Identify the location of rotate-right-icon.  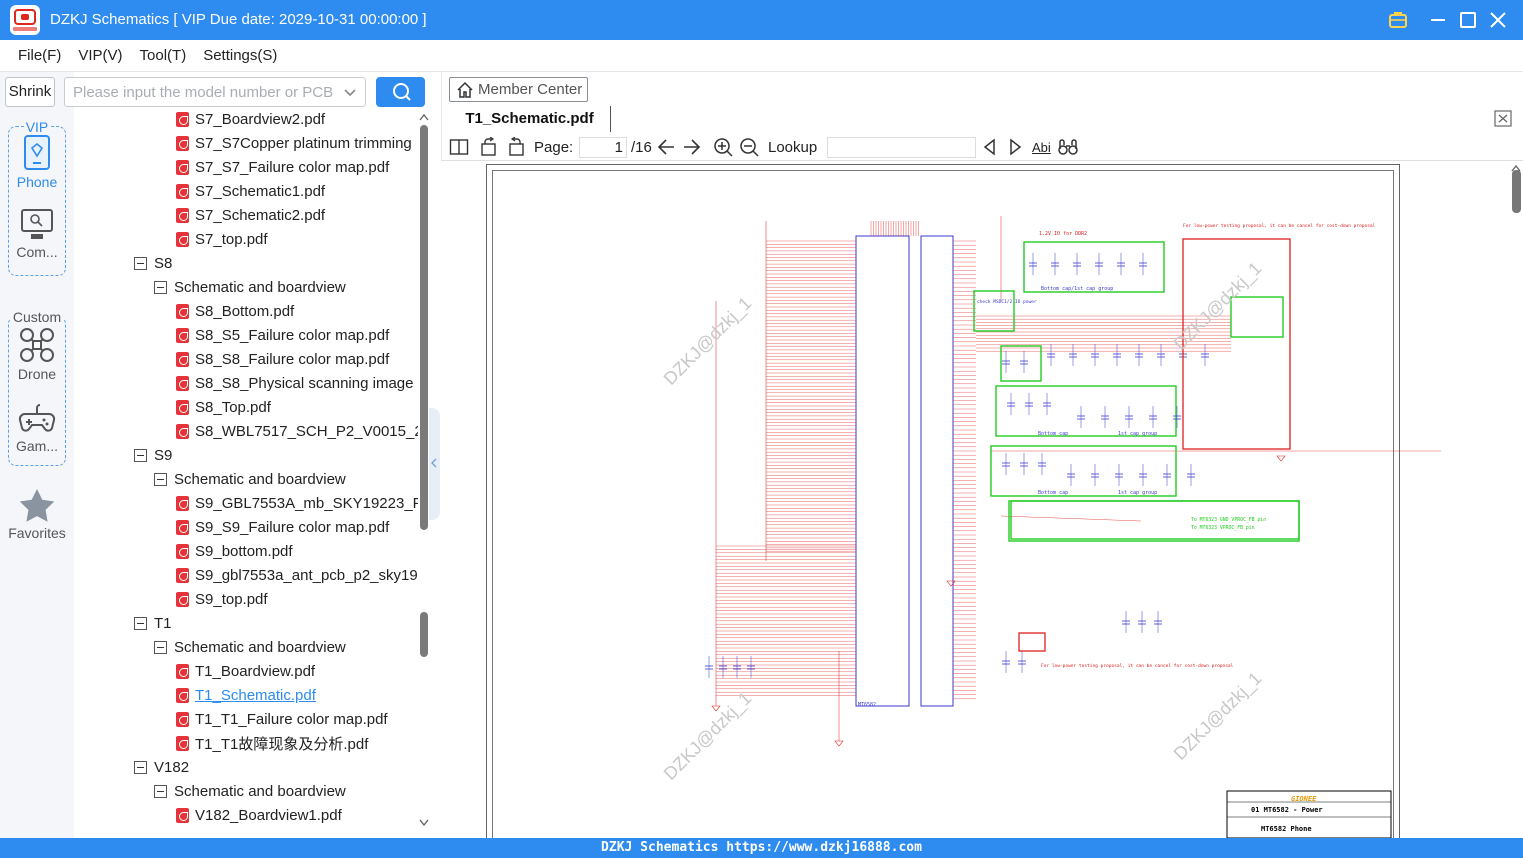
(516, 146).